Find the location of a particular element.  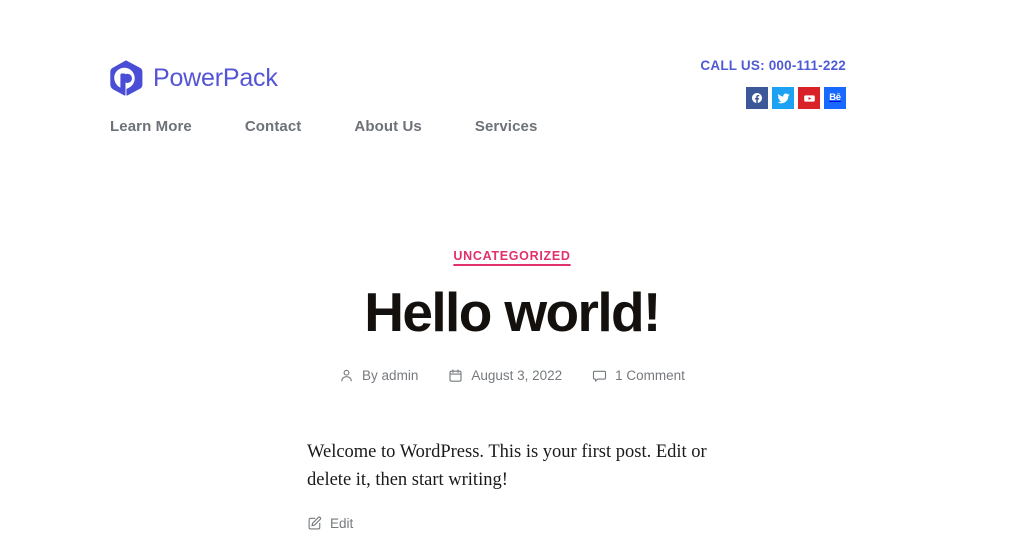

nav-item-contact: Contact is located at coordinates (273, 126).